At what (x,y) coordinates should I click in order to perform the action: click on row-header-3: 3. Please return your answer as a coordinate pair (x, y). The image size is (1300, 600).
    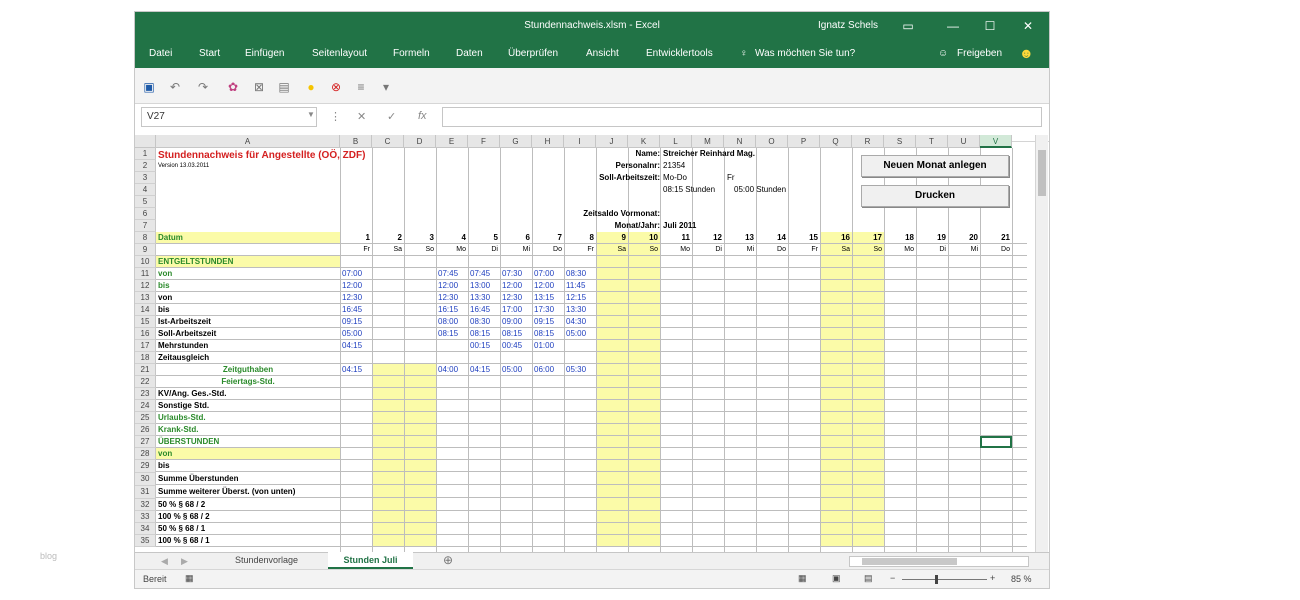
    Looking at the image, I should click on (145, 178).